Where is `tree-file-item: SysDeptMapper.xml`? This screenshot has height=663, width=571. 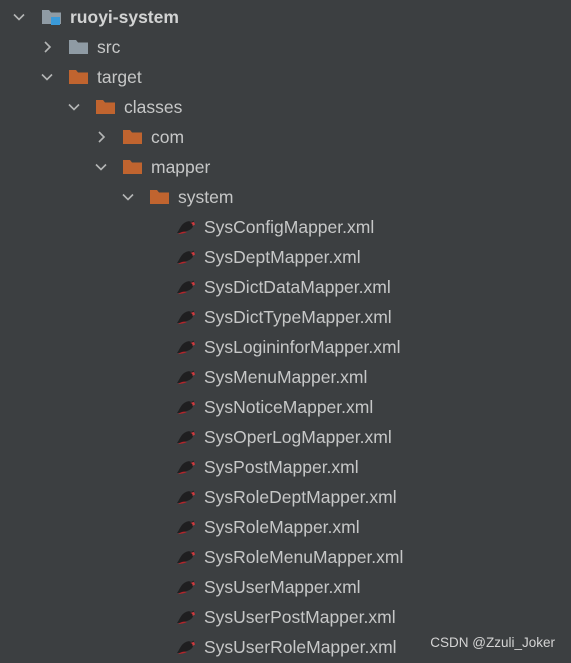
tree-file-item: SysDeptMapper.xml is located at coordinates (285, 257).